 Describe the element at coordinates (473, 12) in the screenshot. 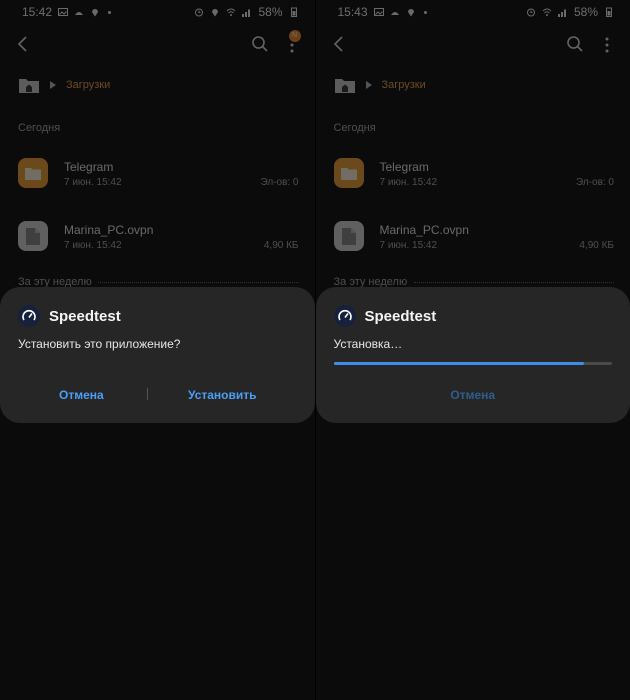

I see `status-bar: 15:43 58%` at that location.